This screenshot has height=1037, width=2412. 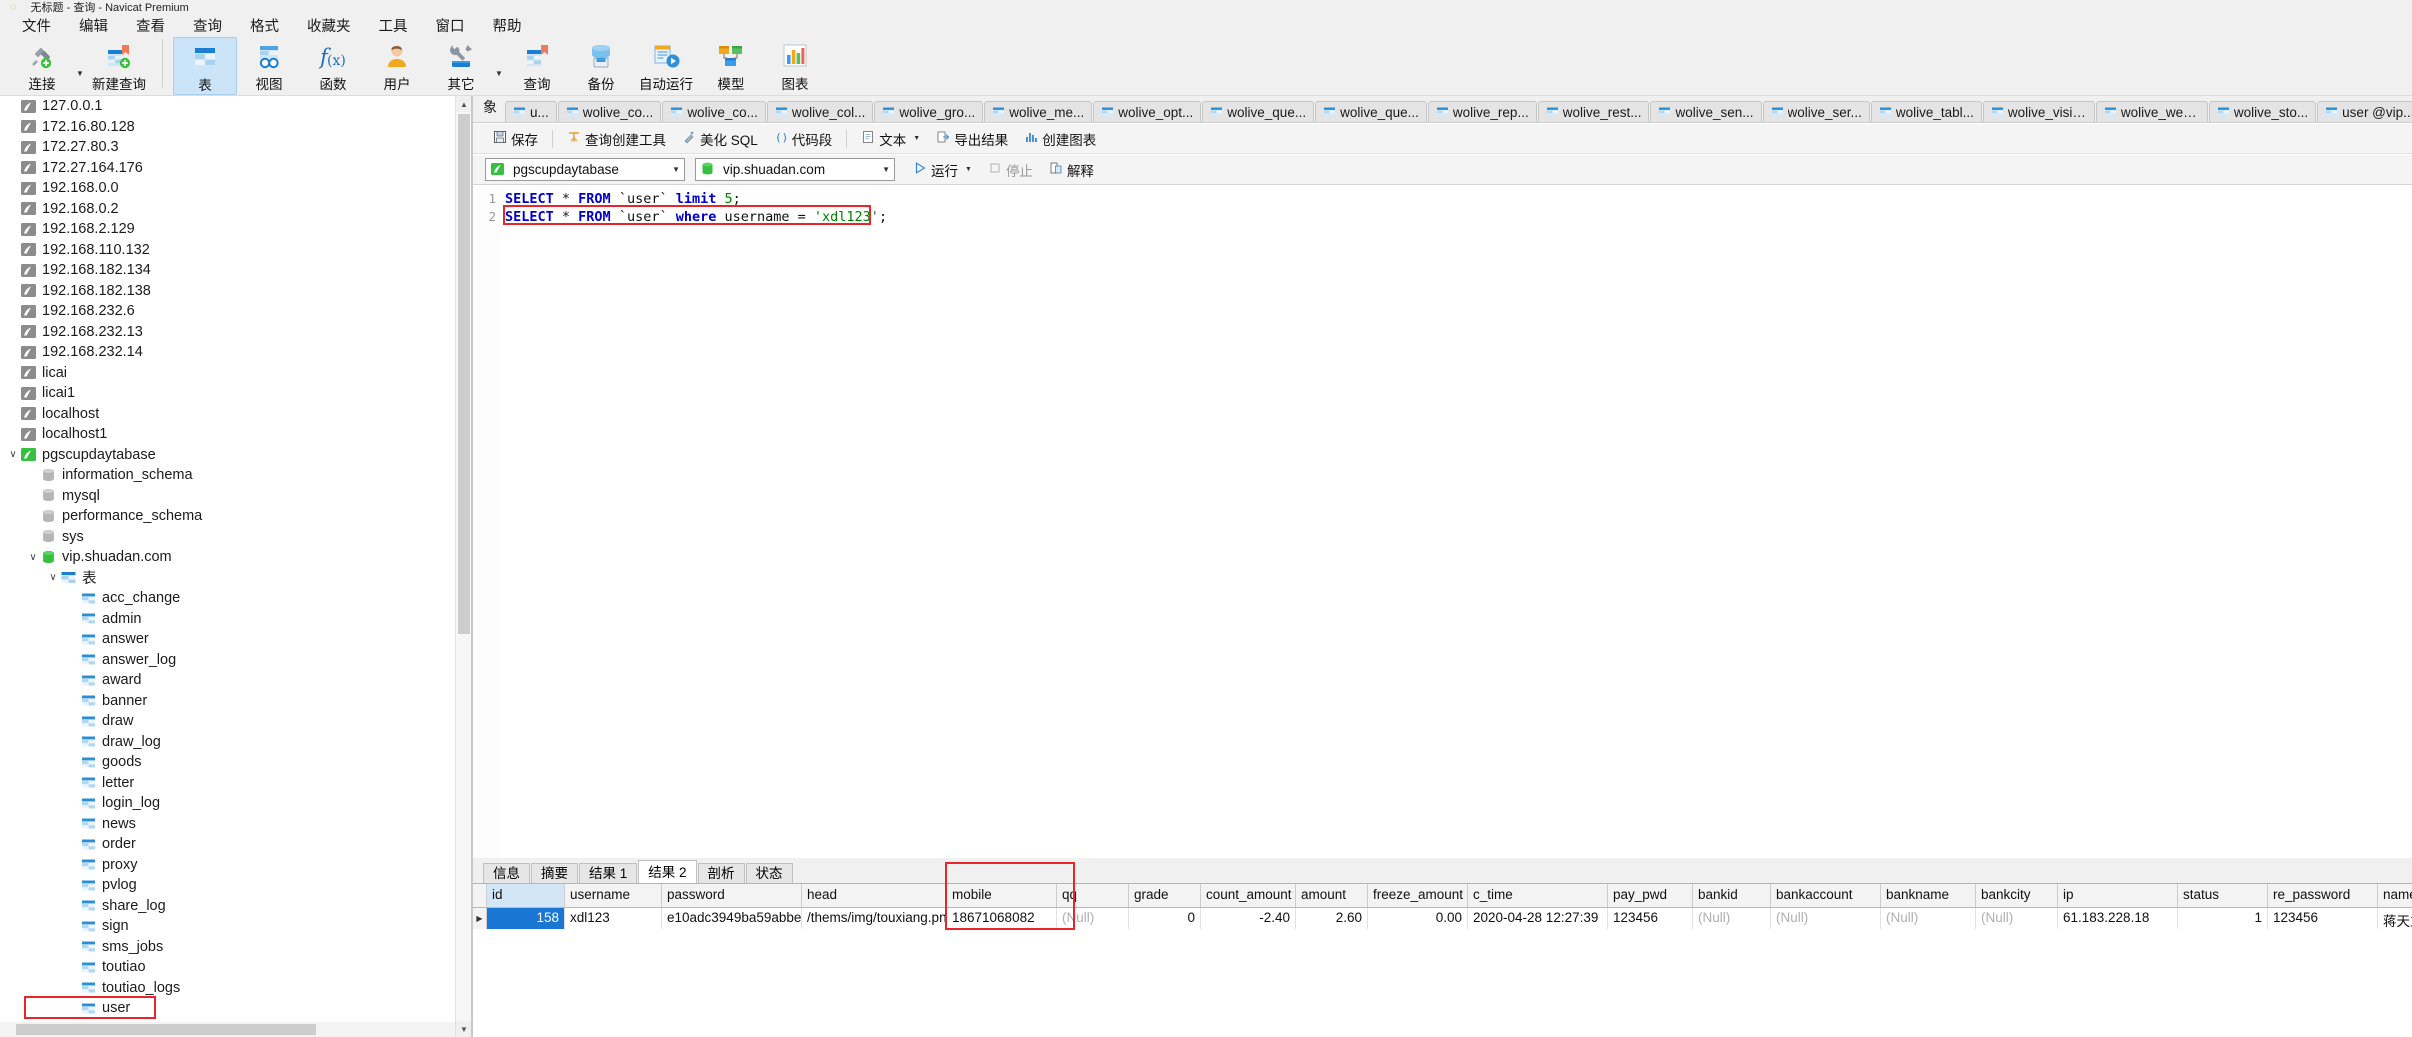 I want to click on menu-tools: 工具, so click(x=393, y=25).